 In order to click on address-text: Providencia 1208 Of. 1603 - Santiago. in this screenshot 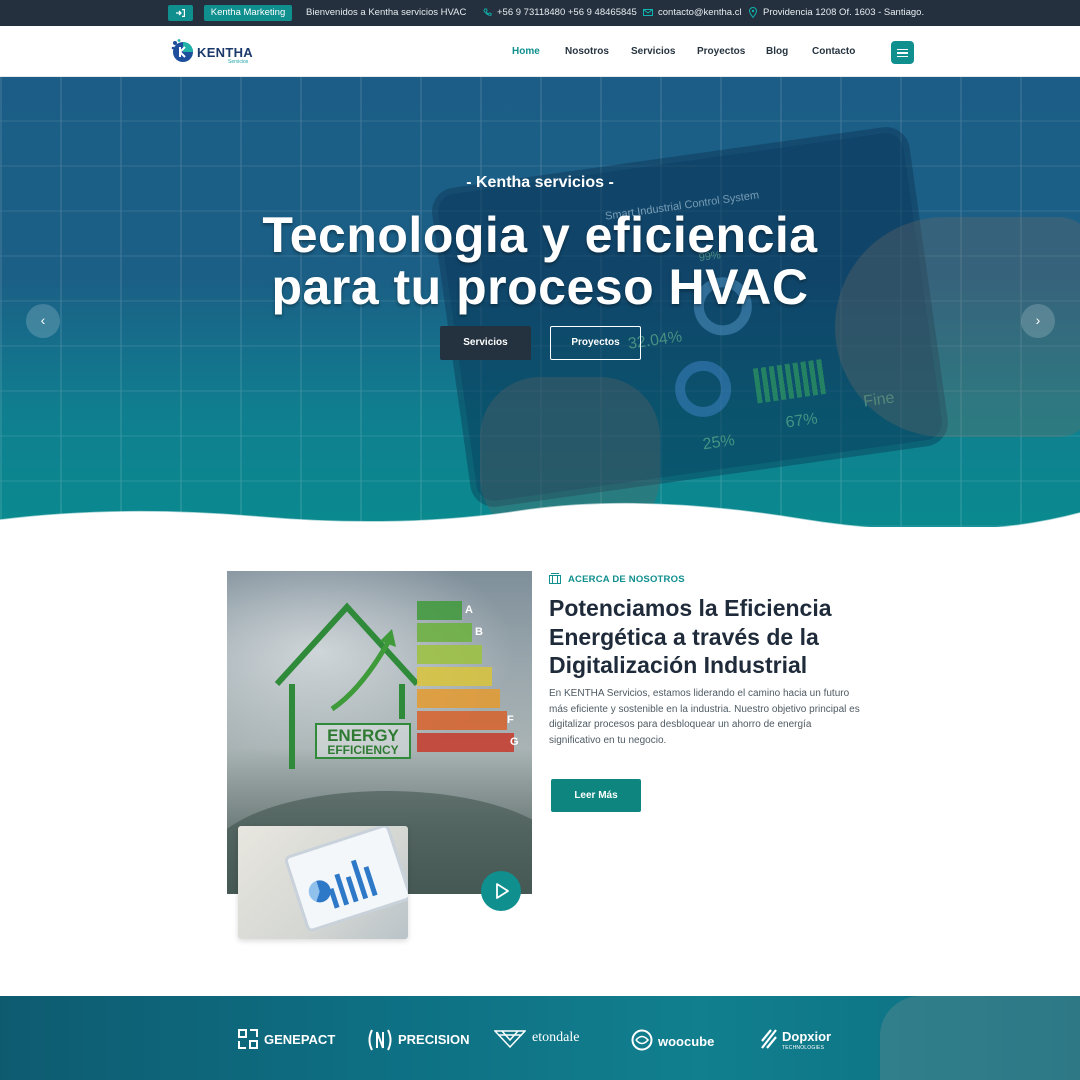, I will do `click(844, 12)`.